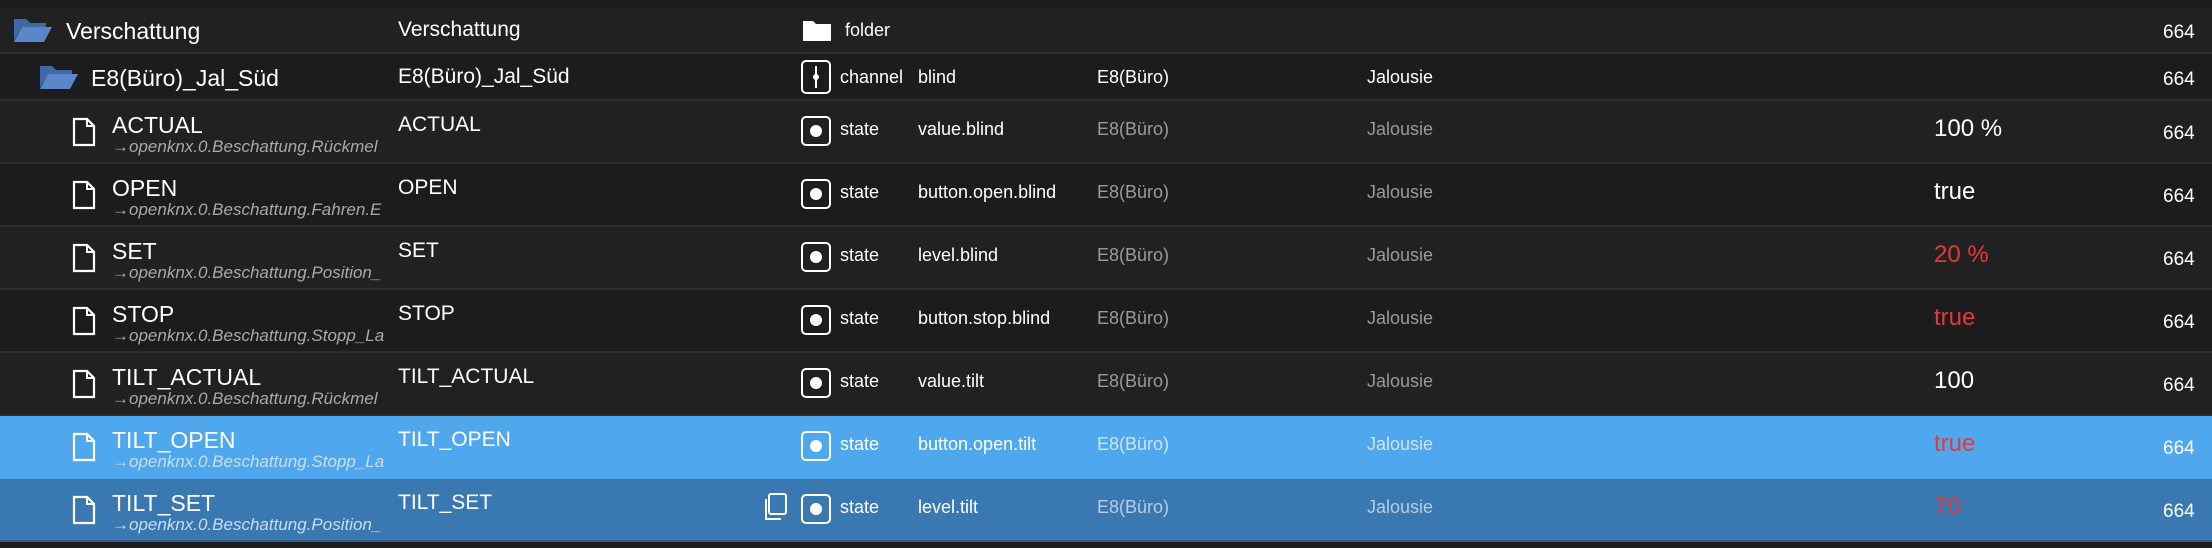 The image size is (2212, 548). What do you see at coordinates (144, 188) in the screenshot?
I see `object-name: OPEN` at bounding box center [144, 188].